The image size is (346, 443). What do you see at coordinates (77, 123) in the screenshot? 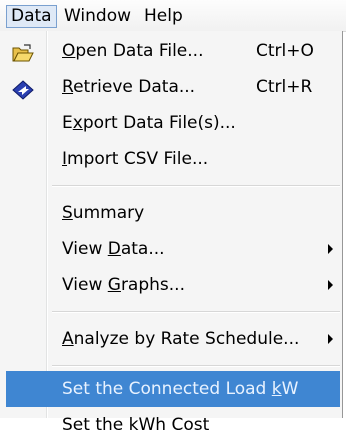
I see `menu-item-label-part: x` at bounding box center [77, 123].